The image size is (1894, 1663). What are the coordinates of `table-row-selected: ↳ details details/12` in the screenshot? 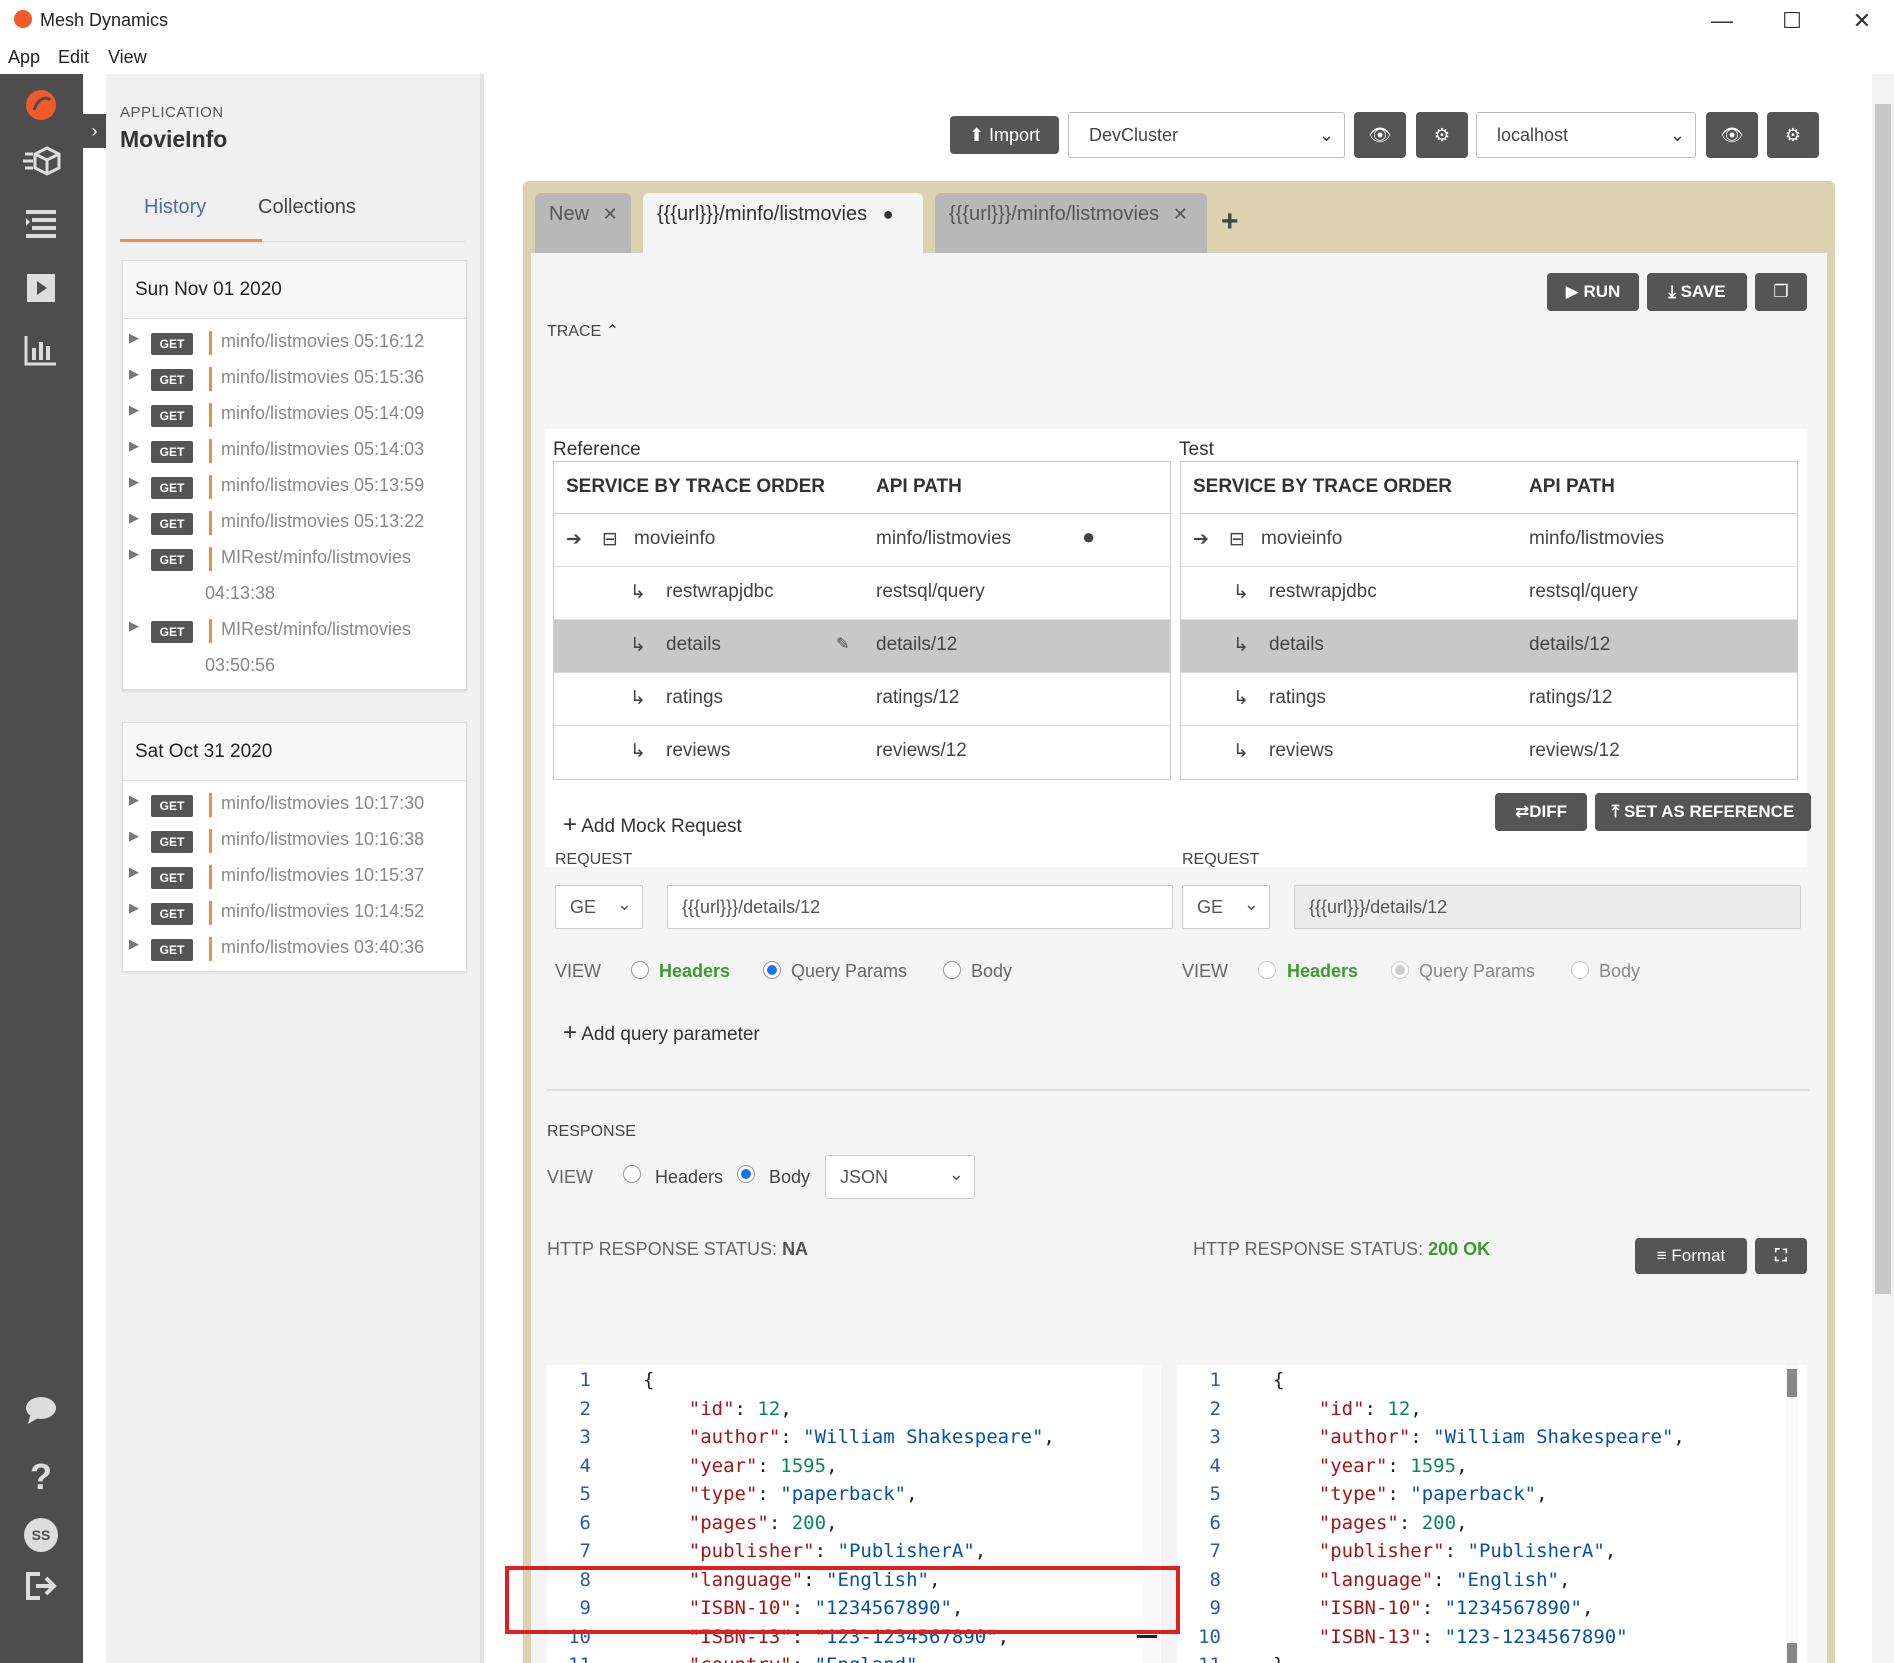 It's located at (1489, 646).